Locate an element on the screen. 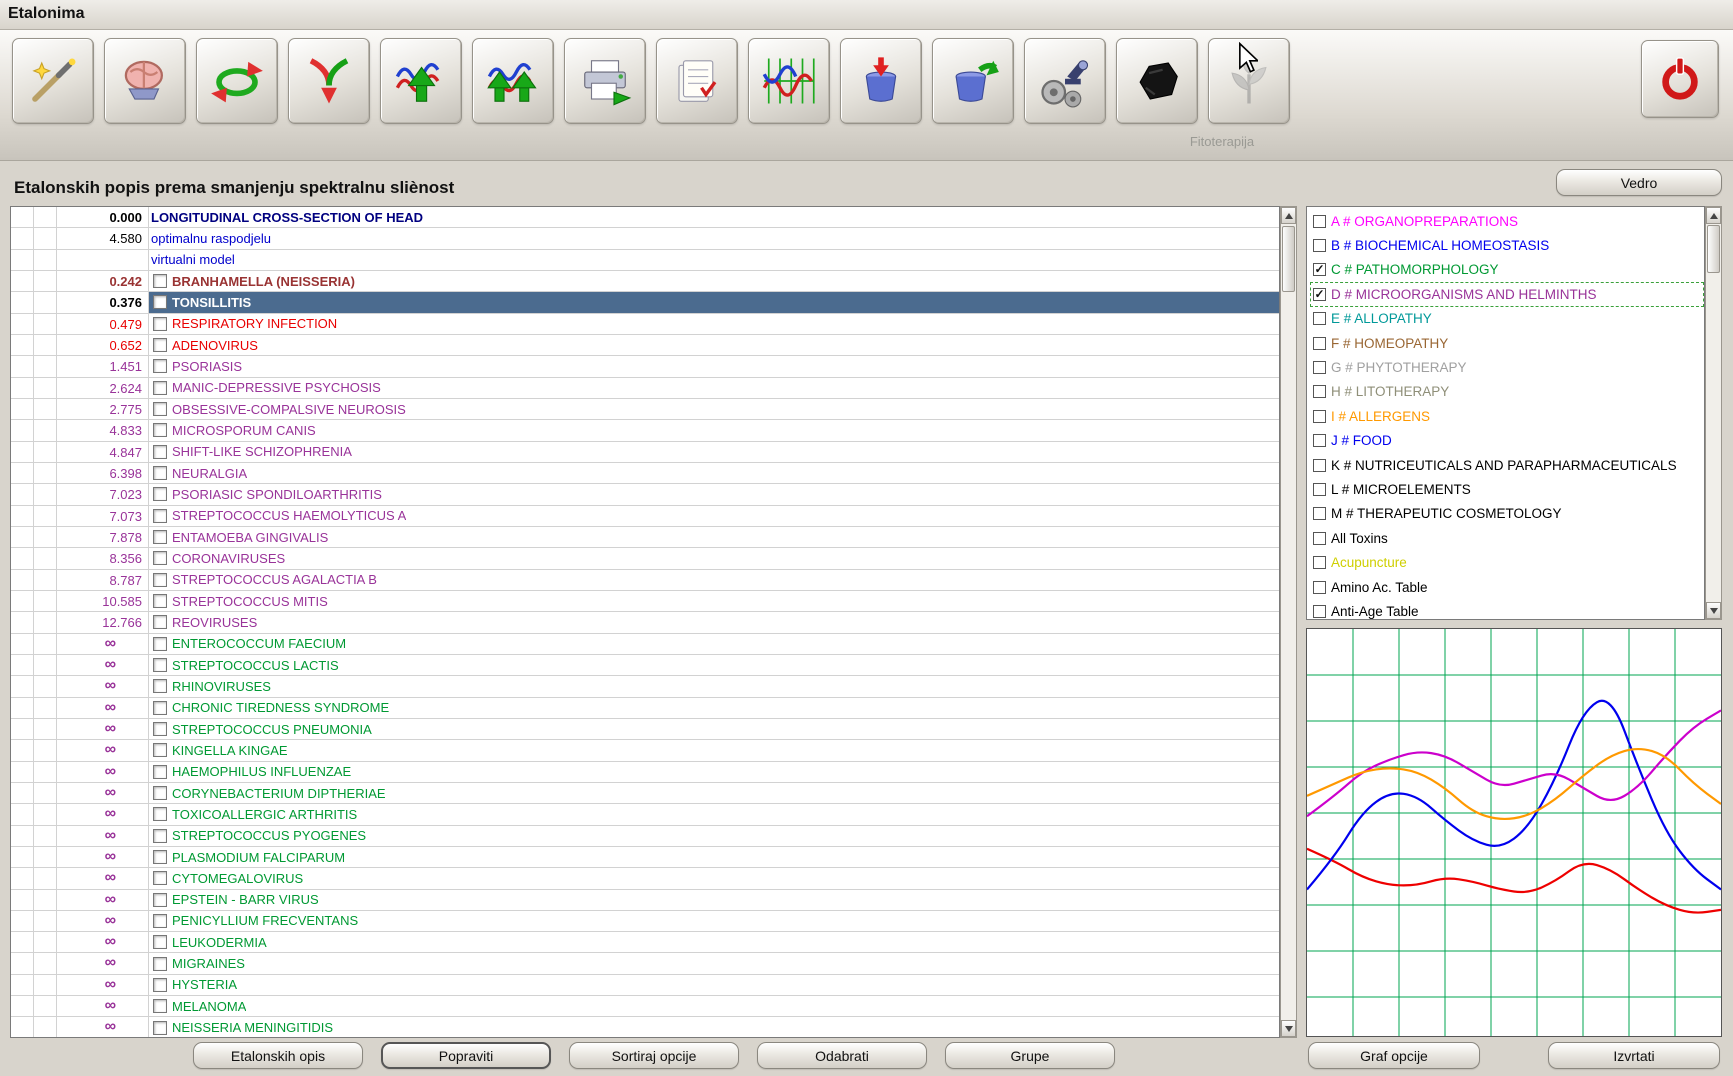 The image size is (1733, 1076). exit-button is located at coordinates (1680, 79).